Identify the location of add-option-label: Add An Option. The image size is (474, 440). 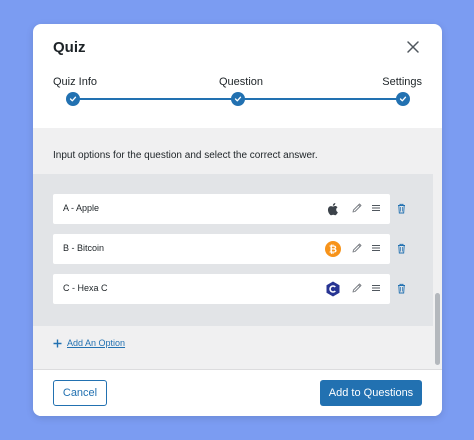
(96, 343).